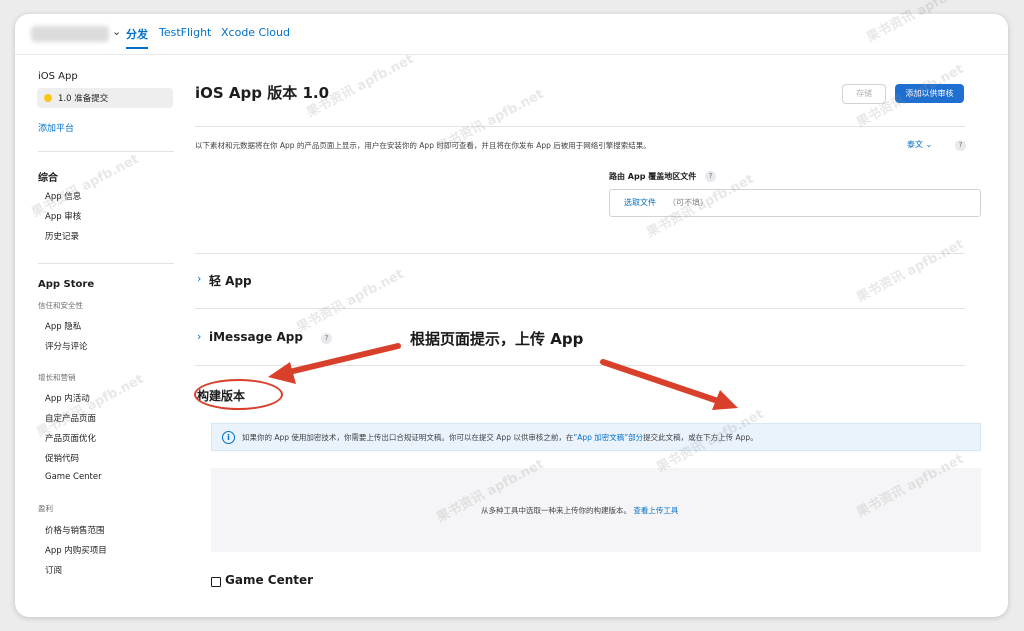 Image resolution: width=1024 pixels, height=631 pixels. Describe the element at coordinates (62, 236) in the screenshot. I see `sidebar-item-history: 历史记录` at that location.